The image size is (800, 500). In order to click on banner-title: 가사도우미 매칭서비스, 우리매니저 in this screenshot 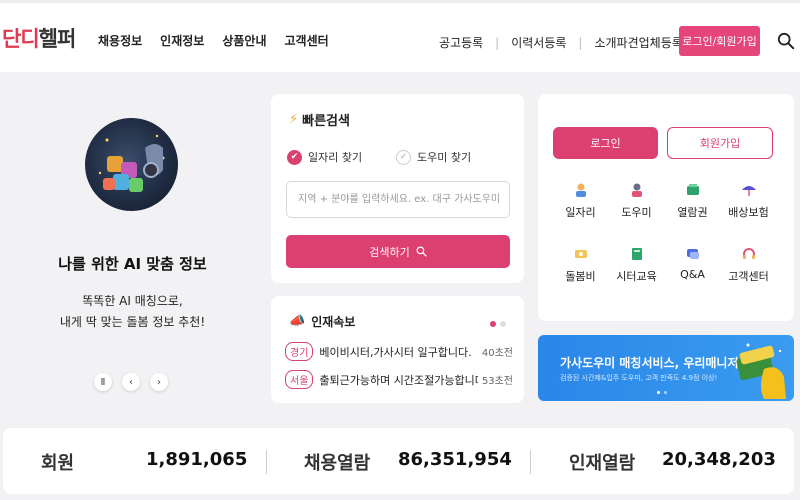, I will do `click(649, 363)`.